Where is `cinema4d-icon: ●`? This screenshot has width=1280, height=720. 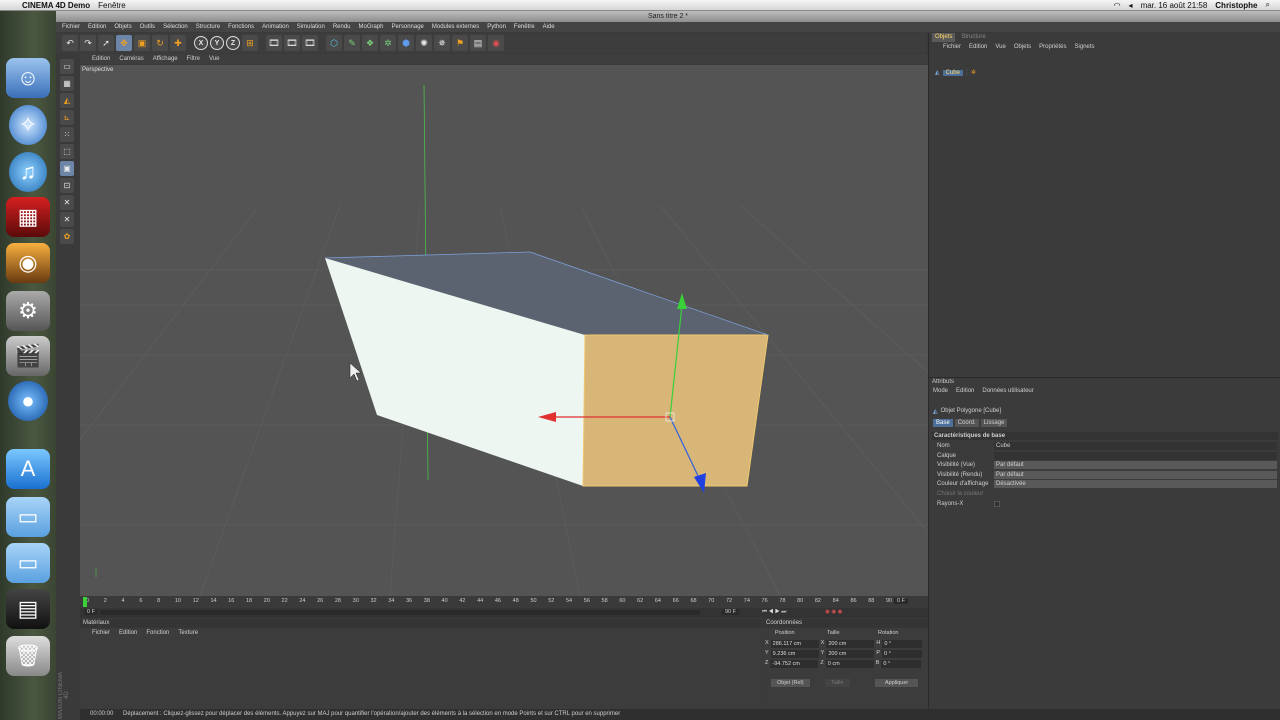 cinema4d-icon: ● is located at coordinates (28, 401).